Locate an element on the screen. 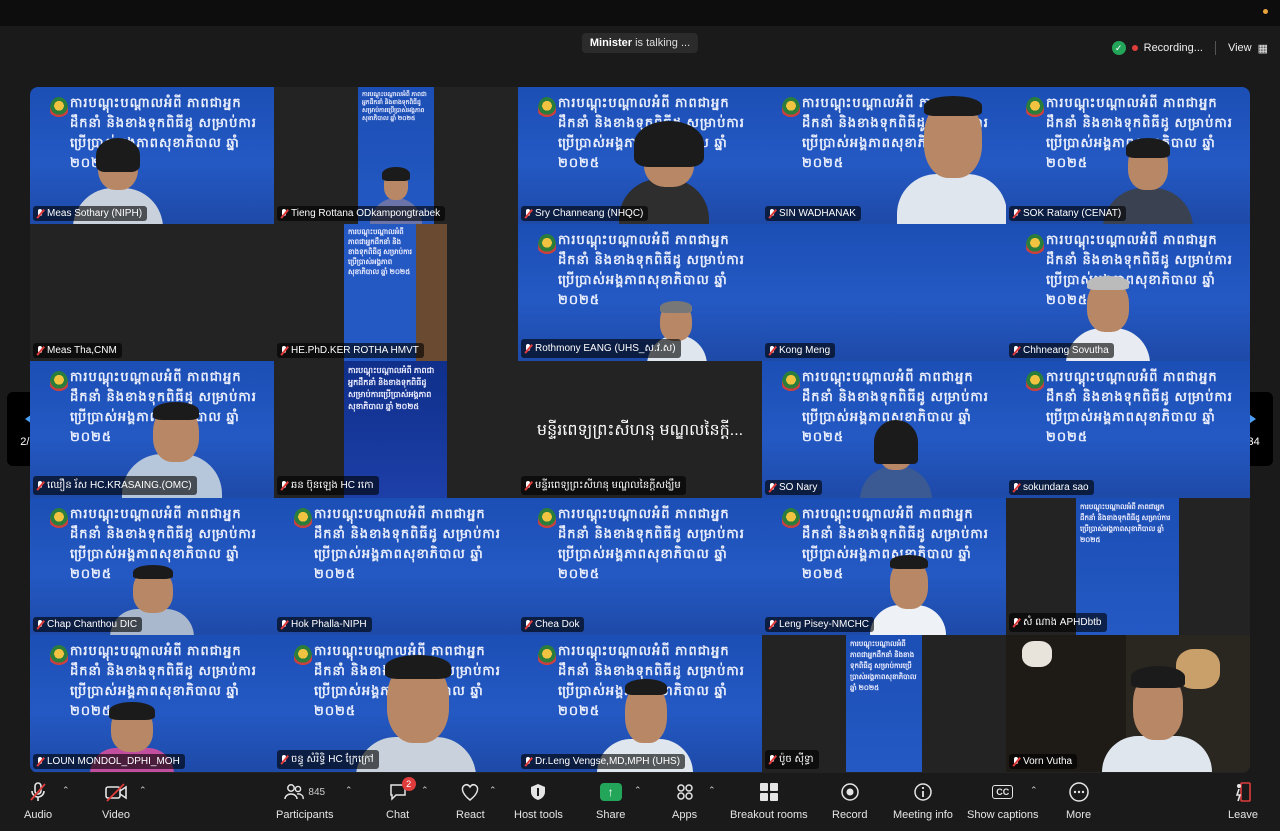  participant-name: Sry Channeang (NHQC) is located at coordinates (589, 213).